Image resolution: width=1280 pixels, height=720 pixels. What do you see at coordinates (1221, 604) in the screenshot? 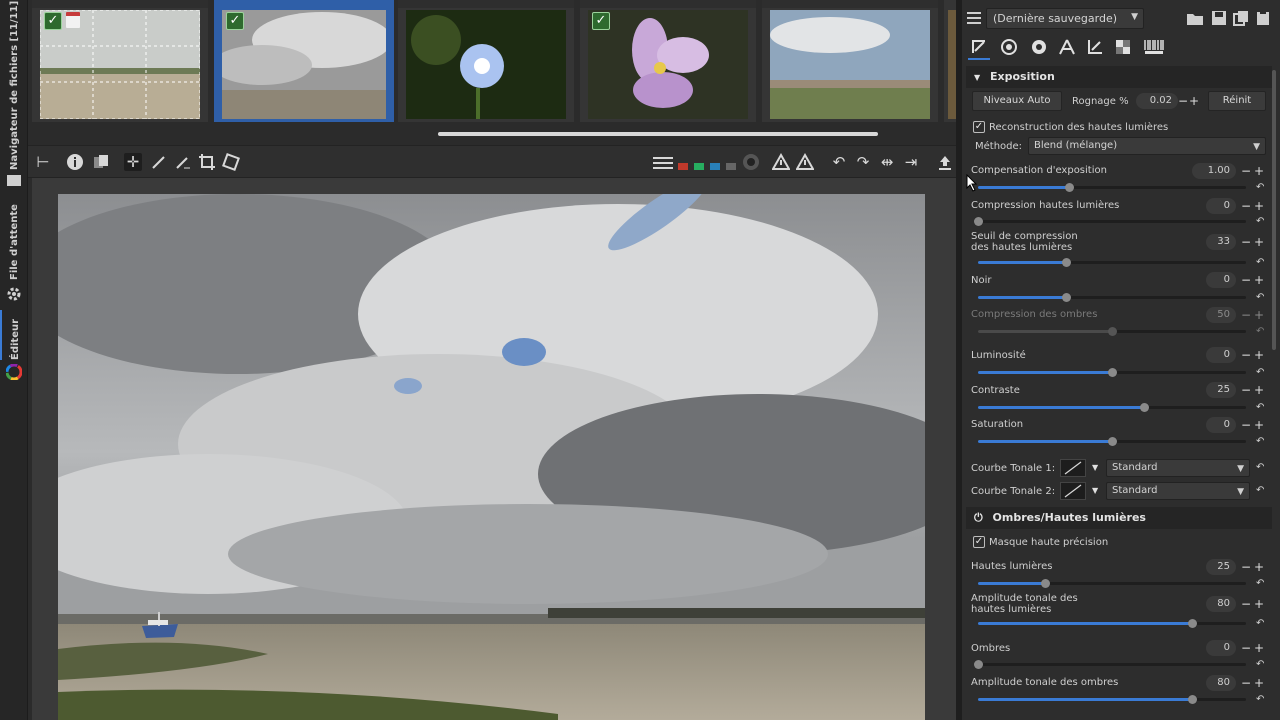
I see `slider-value: 80` at bounding box center [1221, 604].